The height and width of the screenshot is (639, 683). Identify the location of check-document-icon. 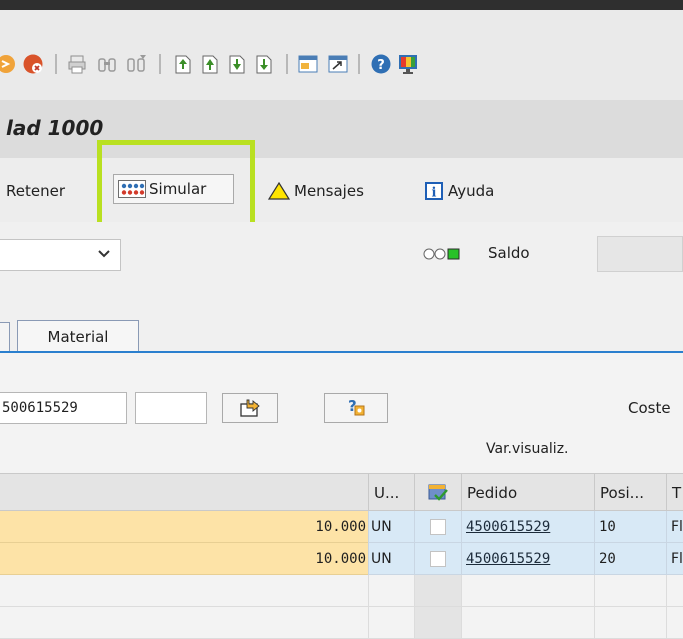
(438, 492).